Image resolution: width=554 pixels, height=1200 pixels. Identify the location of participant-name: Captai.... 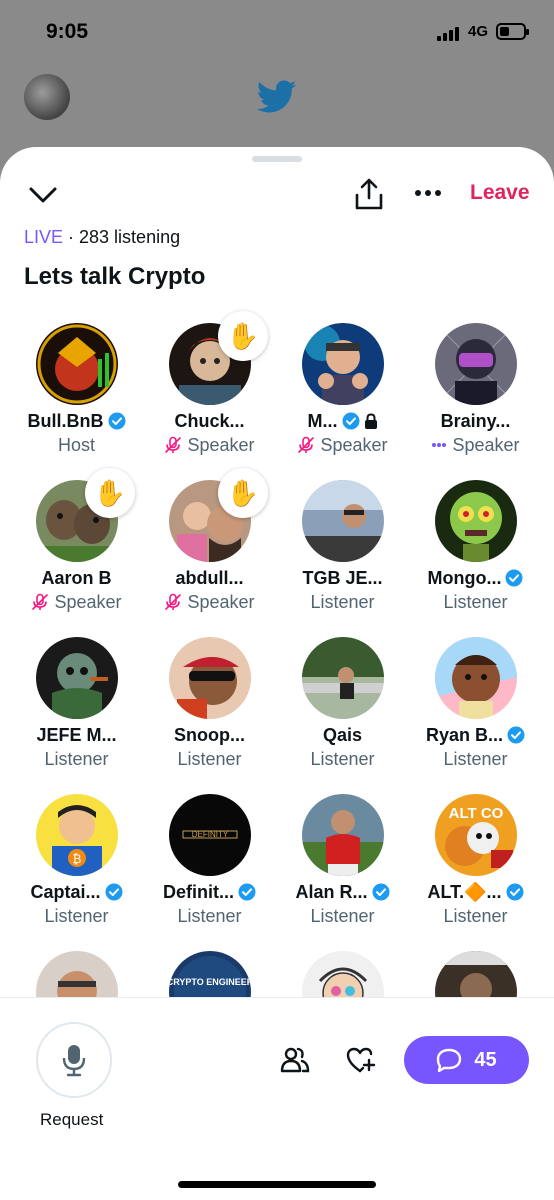
(65, 891).